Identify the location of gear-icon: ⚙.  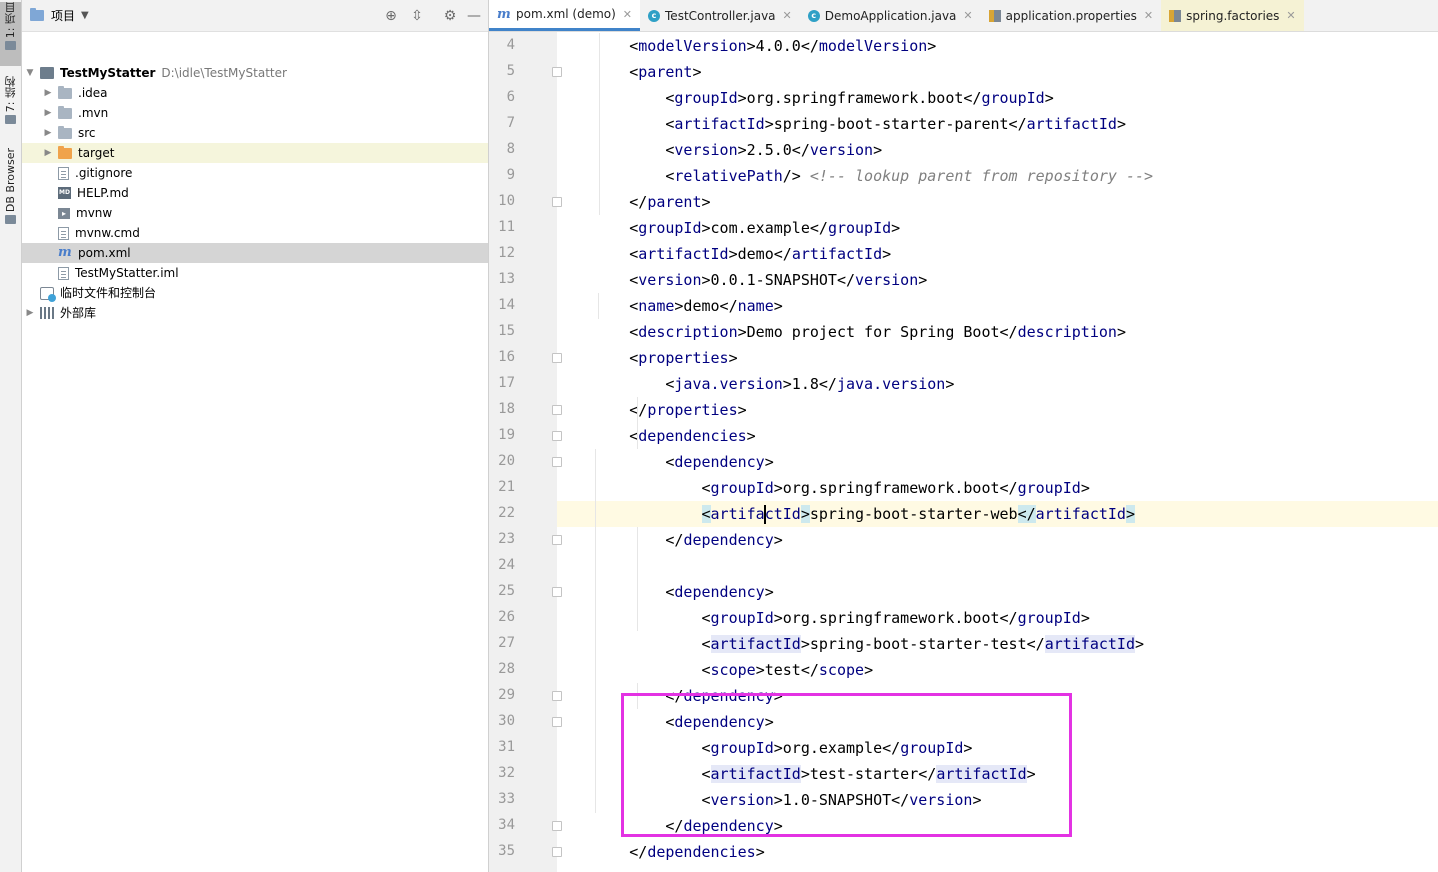
(450, 16).